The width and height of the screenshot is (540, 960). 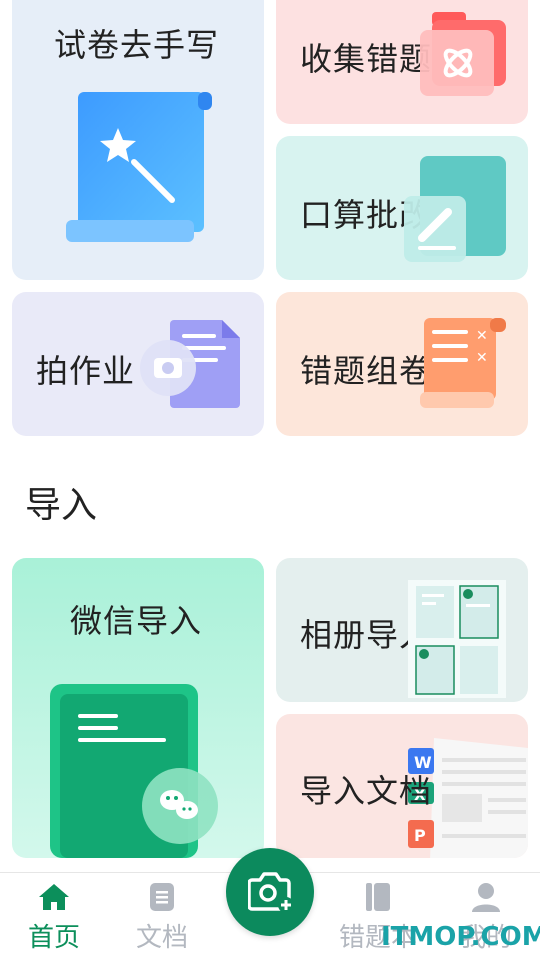 I want to click on remove-handwriting-card: 试卷去手写, so click(x=138, y=140).